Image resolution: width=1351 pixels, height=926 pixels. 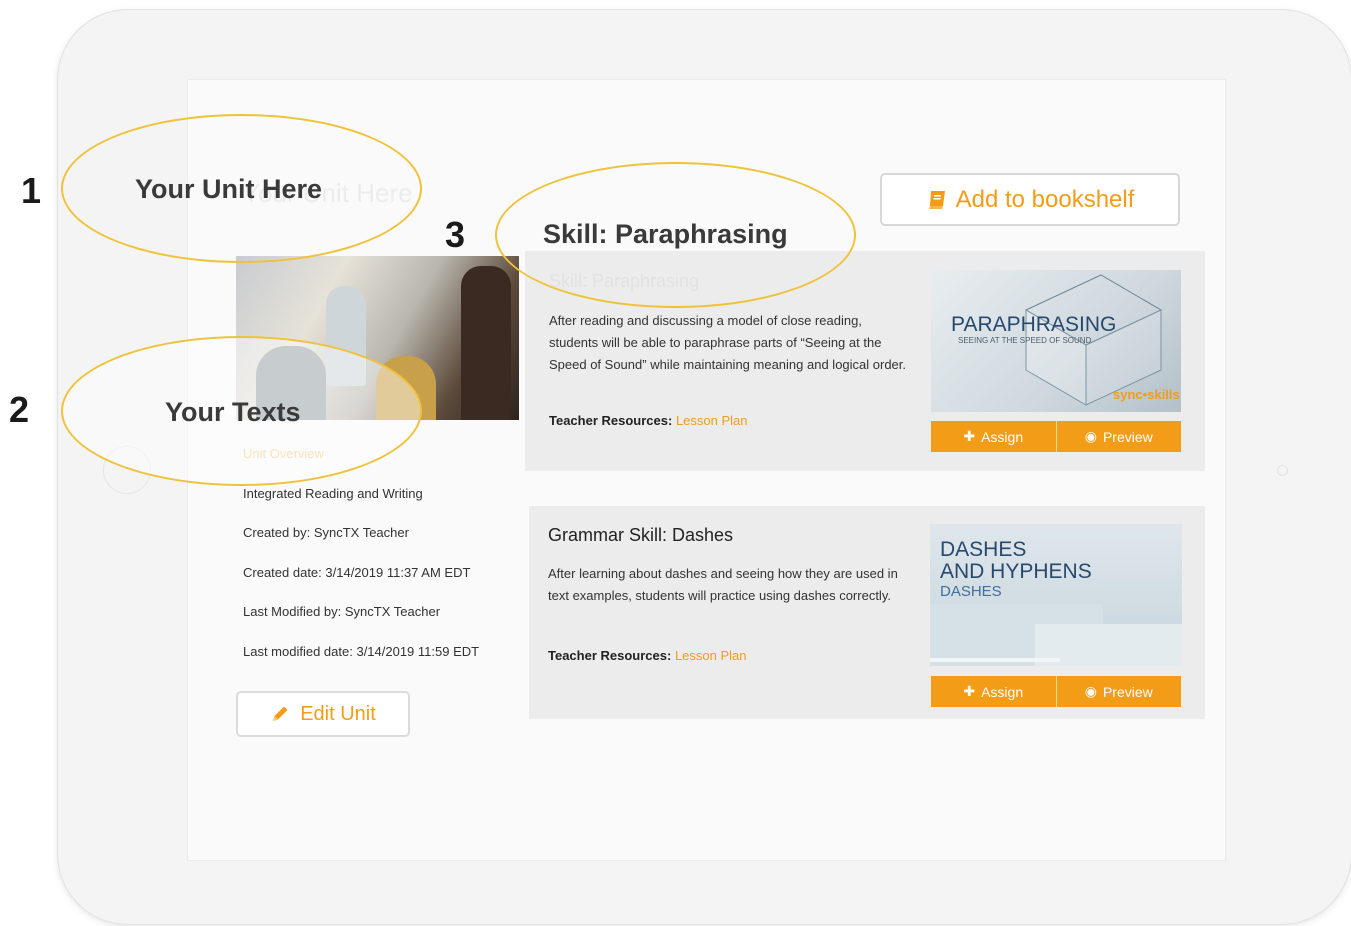 I want to click on unit-overview-link: Unit Overview, so click(x=283, y=453).